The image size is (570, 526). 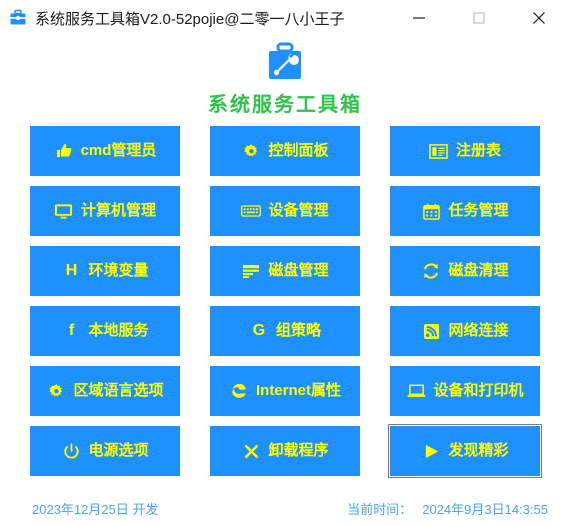 I want to click on tool-button-discover: 发现精彩, so click(x=465, y=451).